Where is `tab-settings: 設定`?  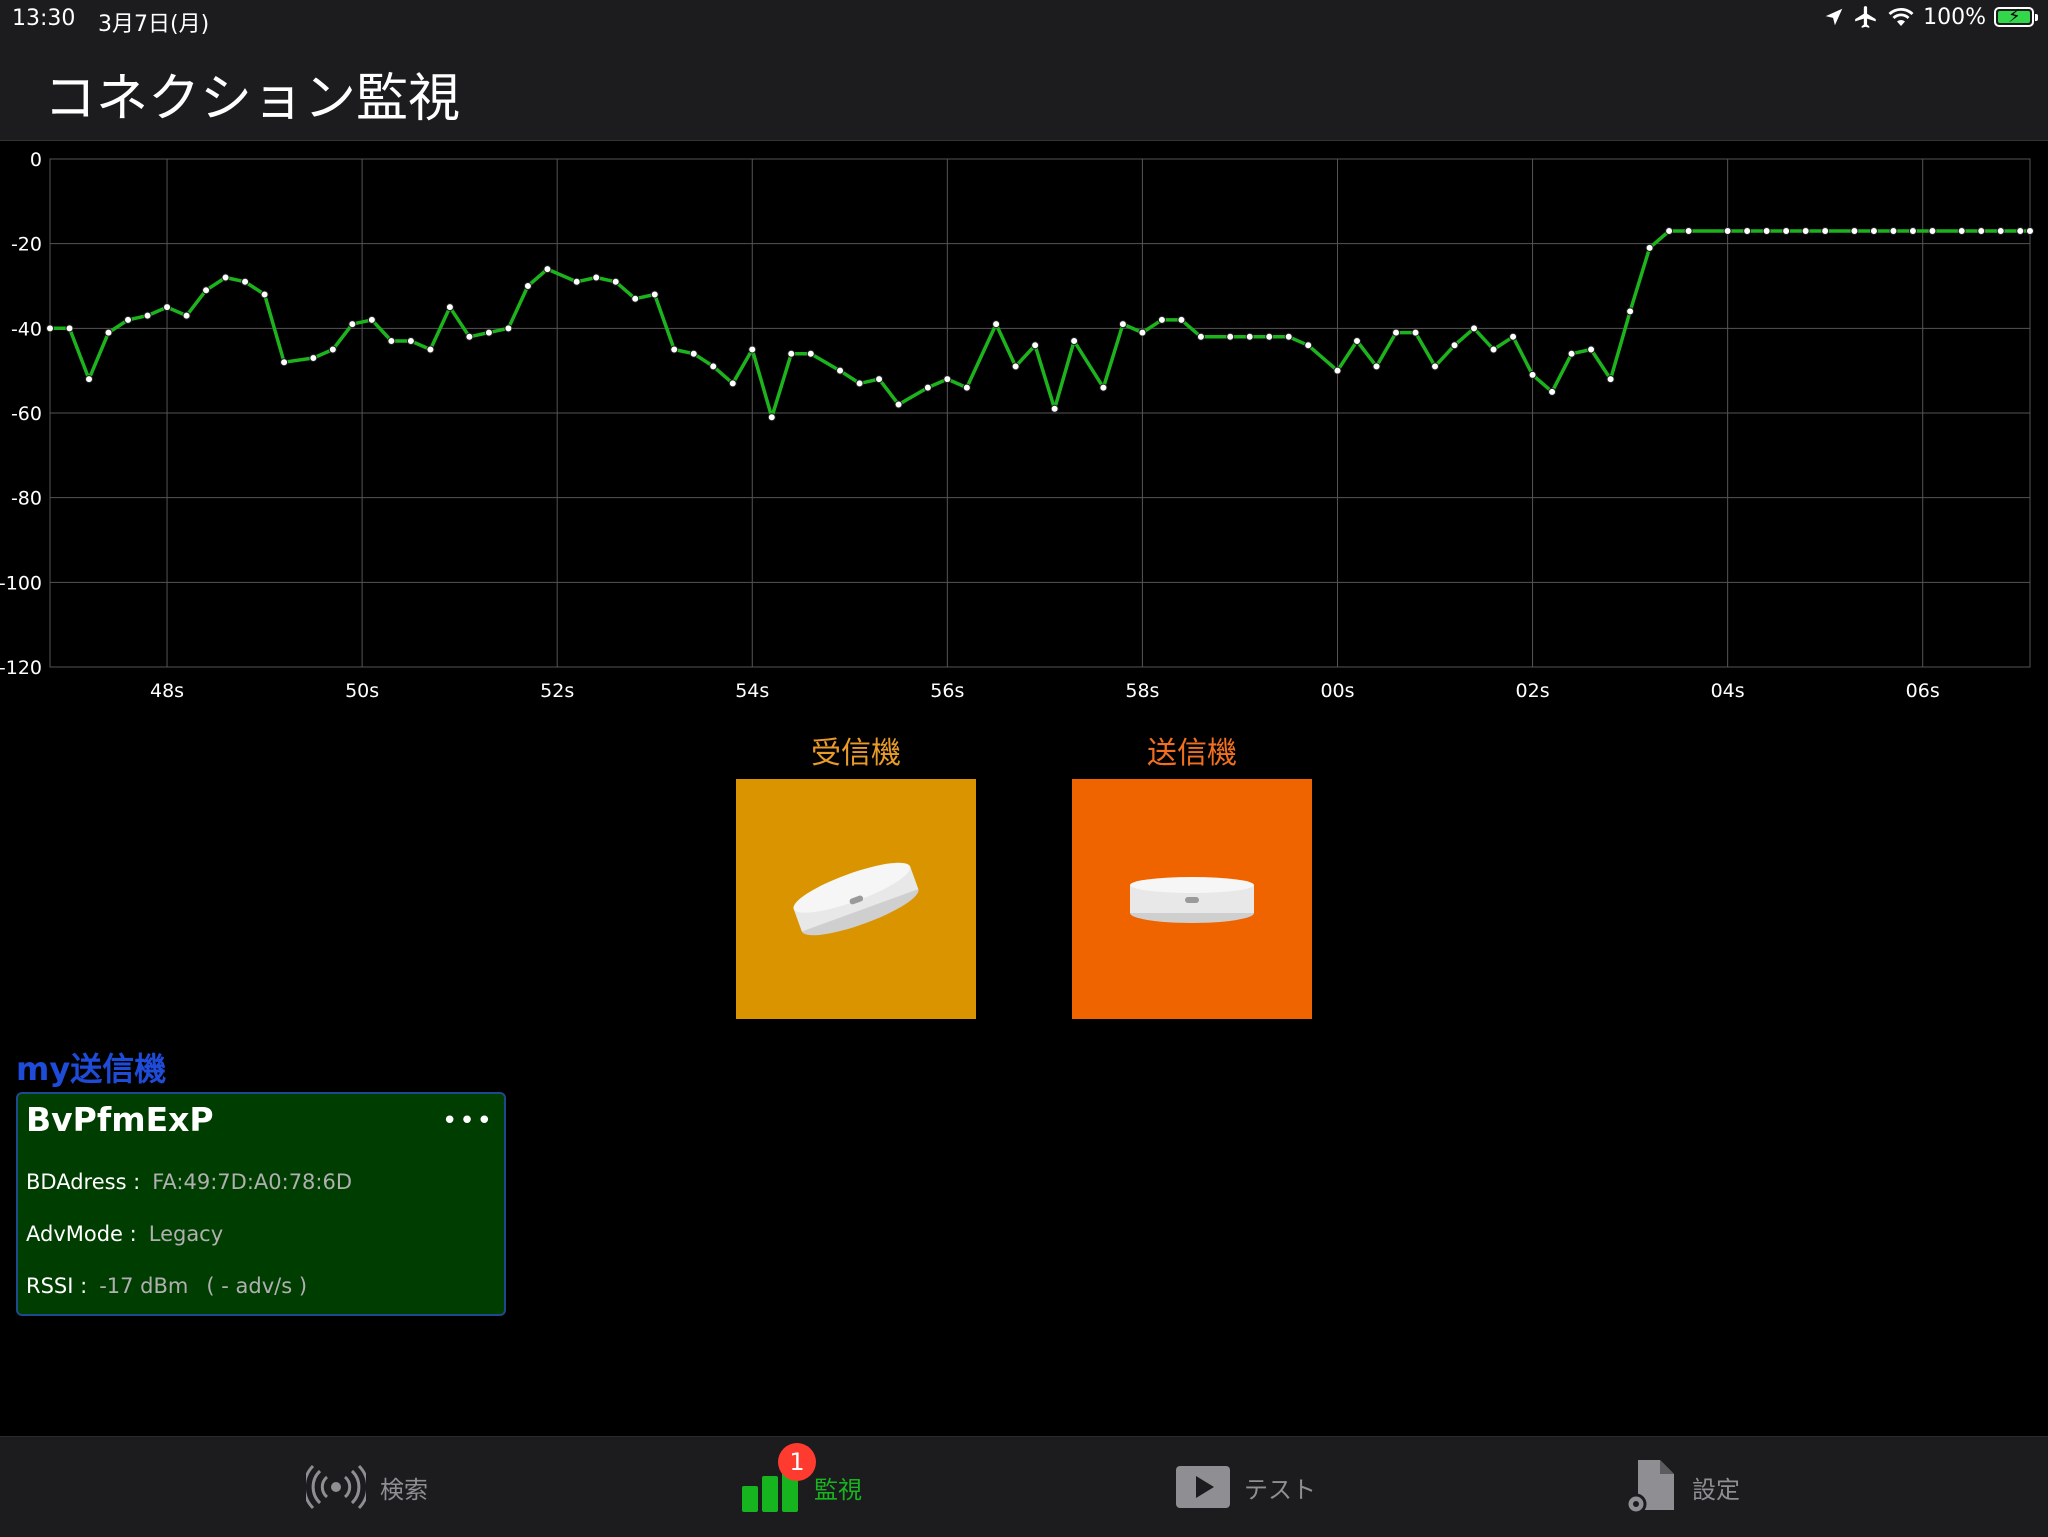 tab-settings: 設定 is located at coordinates (1682, 1487).